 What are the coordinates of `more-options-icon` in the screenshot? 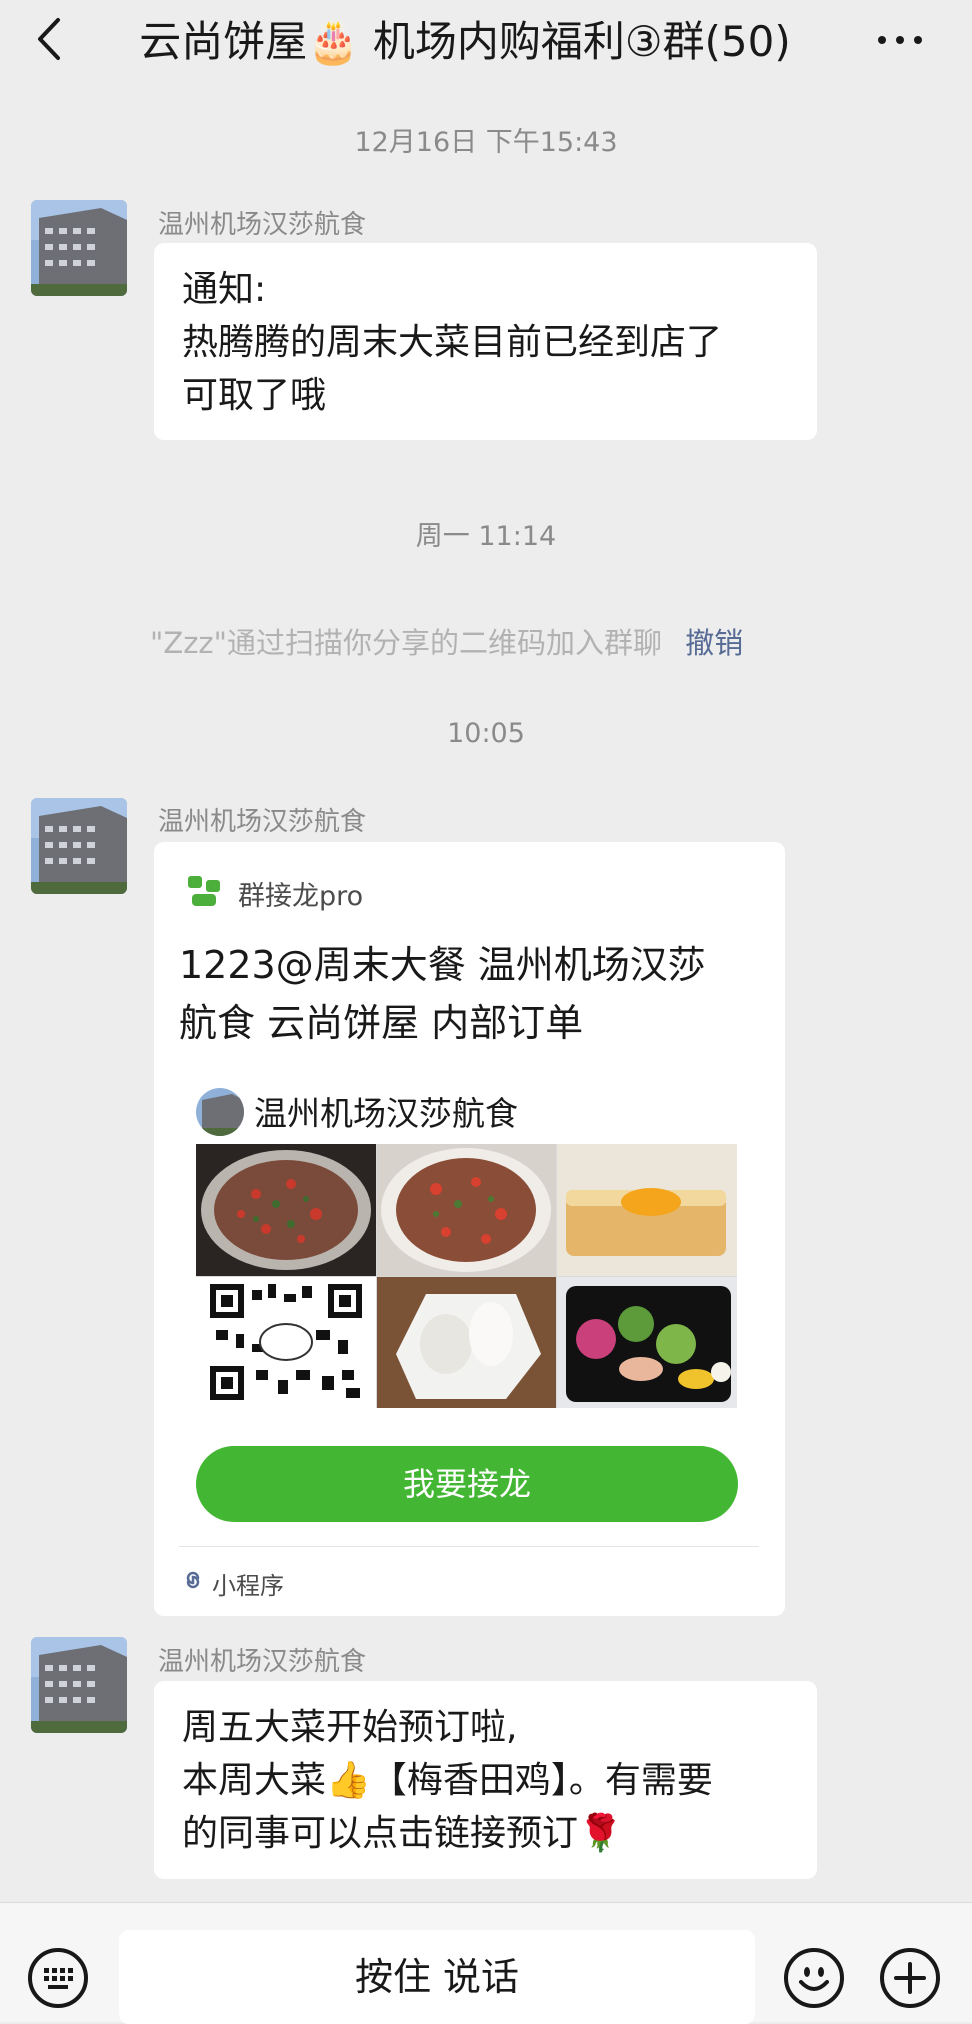 It's located at (902, 39).